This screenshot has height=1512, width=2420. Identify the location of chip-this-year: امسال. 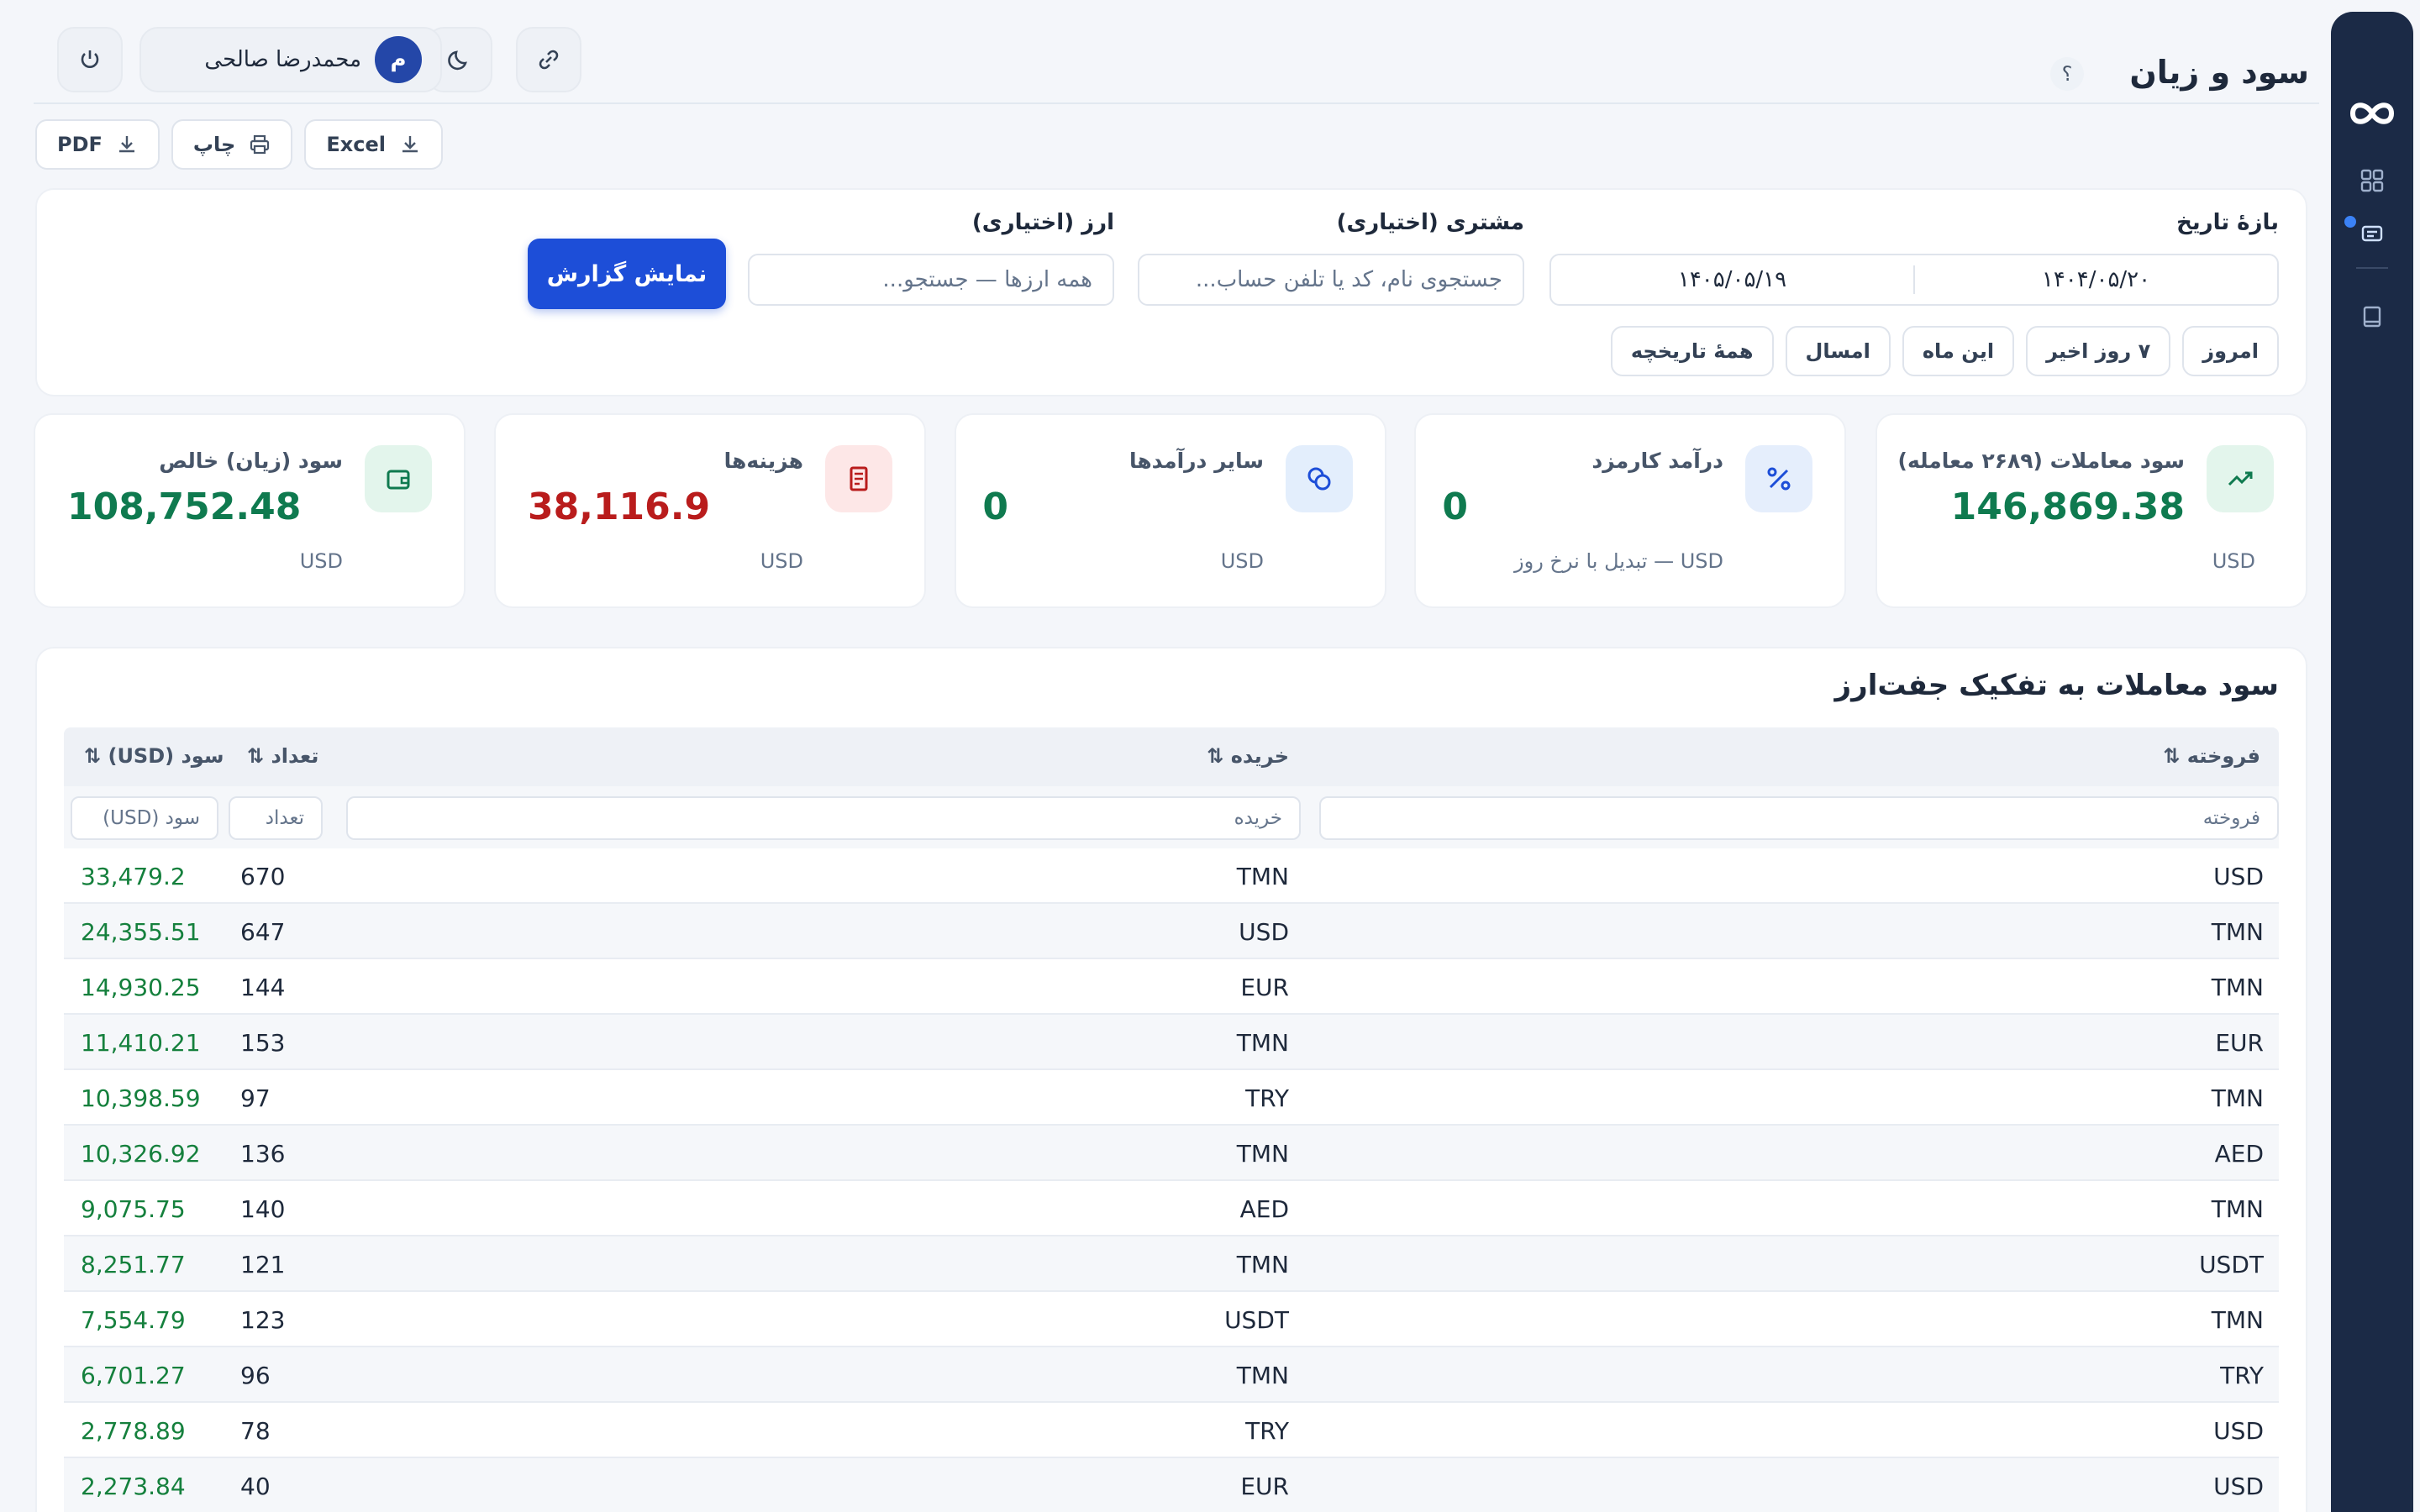
(1838, 351).